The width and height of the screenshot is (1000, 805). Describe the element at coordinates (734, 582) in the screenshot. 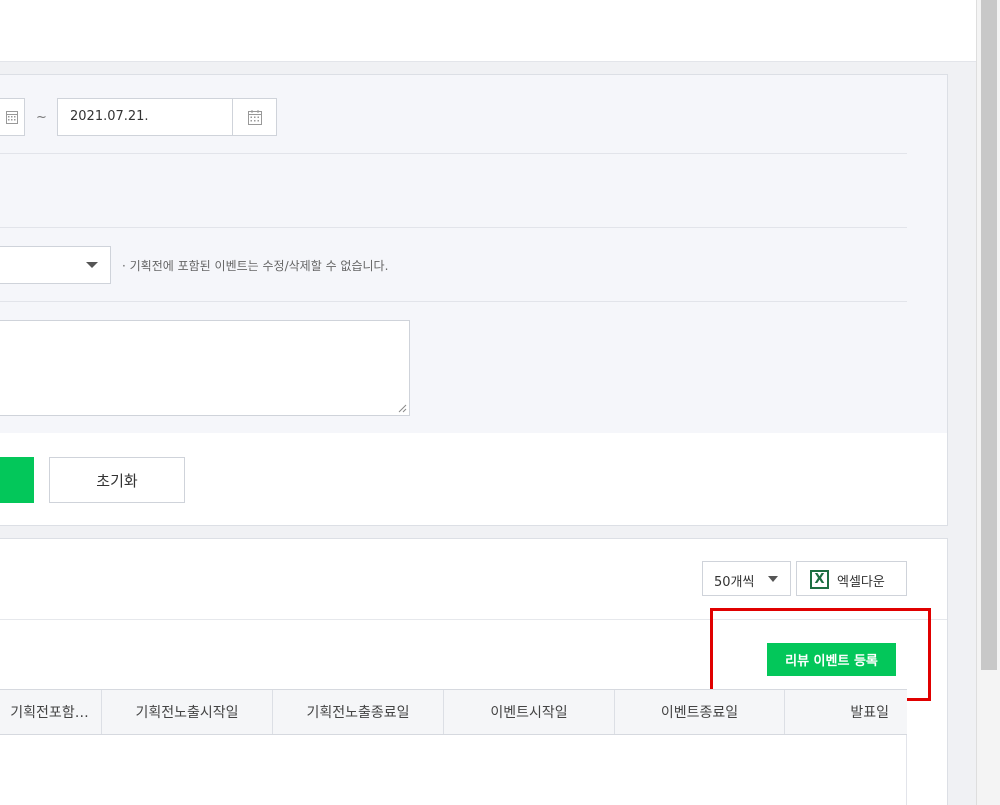

I see `per-page-value: 50개씩` at that location.